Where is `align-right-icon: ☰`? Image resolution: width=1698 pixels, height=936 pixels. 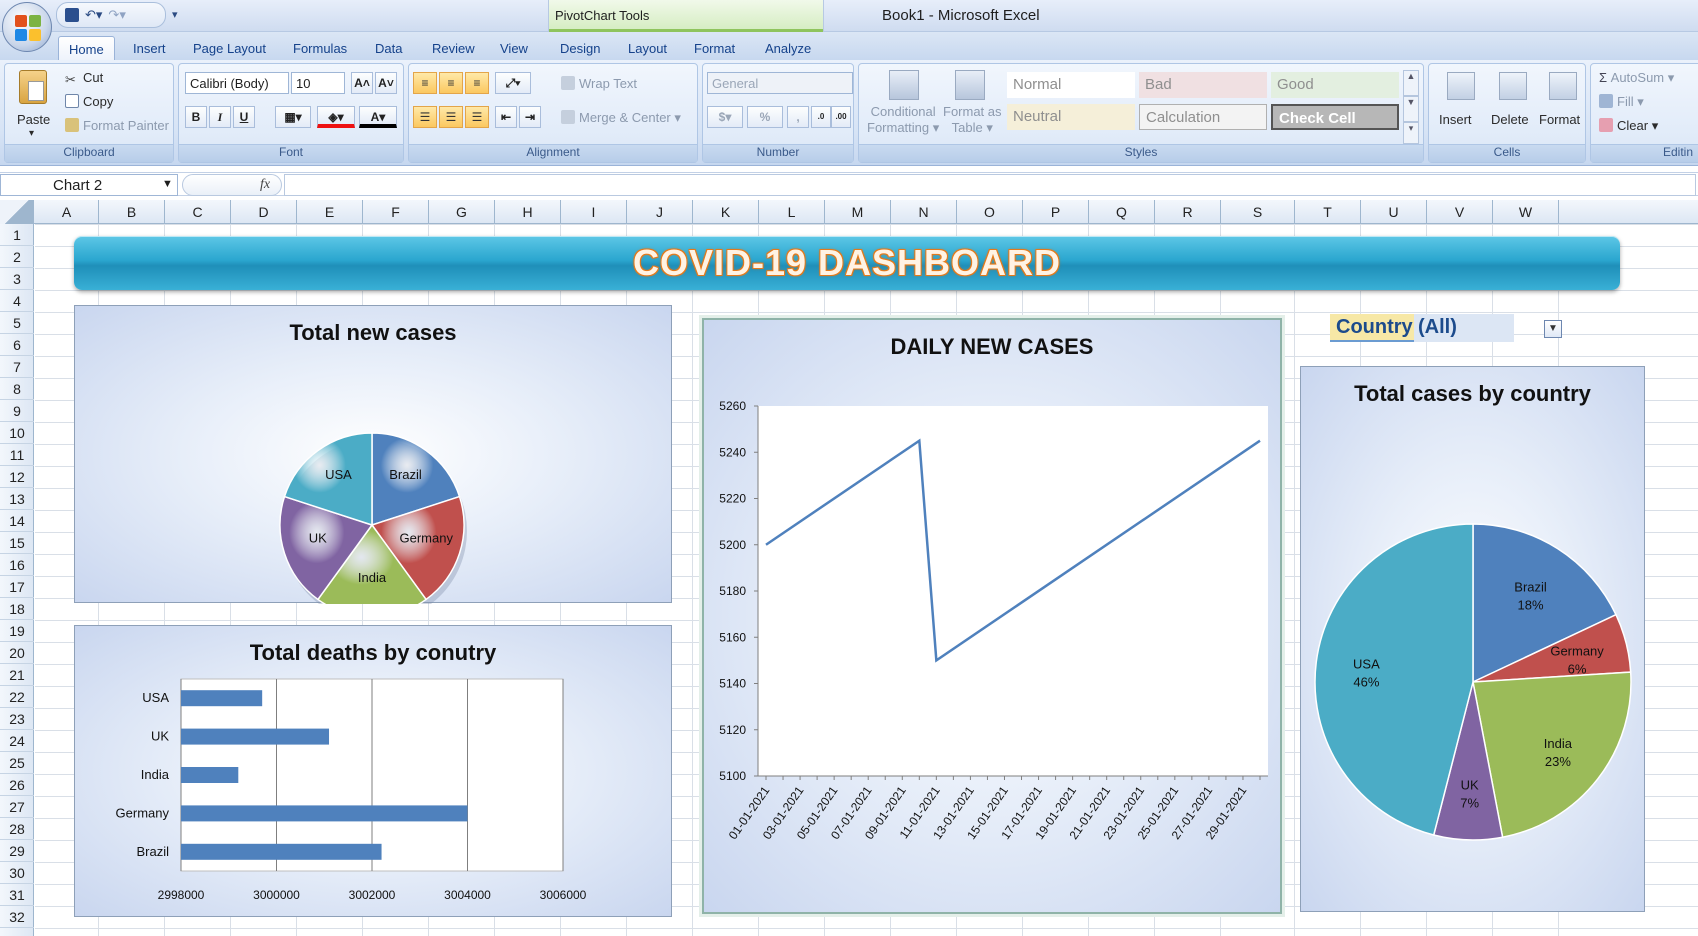
align-right-icon: ☰ is located at coordinates (477, 117).